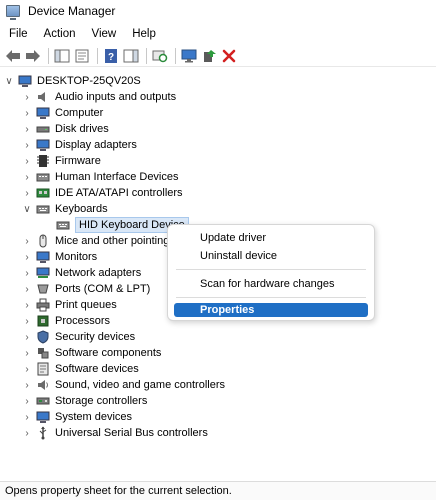 The width and height of the screenshot is (436, 500). Describe the element at coordinates (43, 241) in the screenshot. I see `mouse-icon` at that location.